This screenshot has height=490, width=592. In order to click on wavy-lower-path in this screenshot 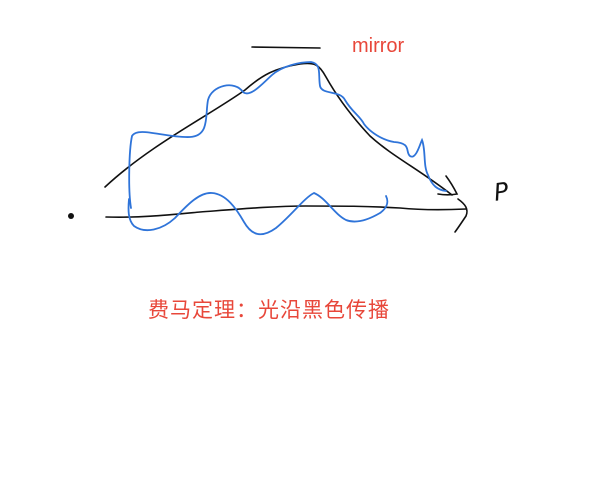, I will do `click(258, 214)`.